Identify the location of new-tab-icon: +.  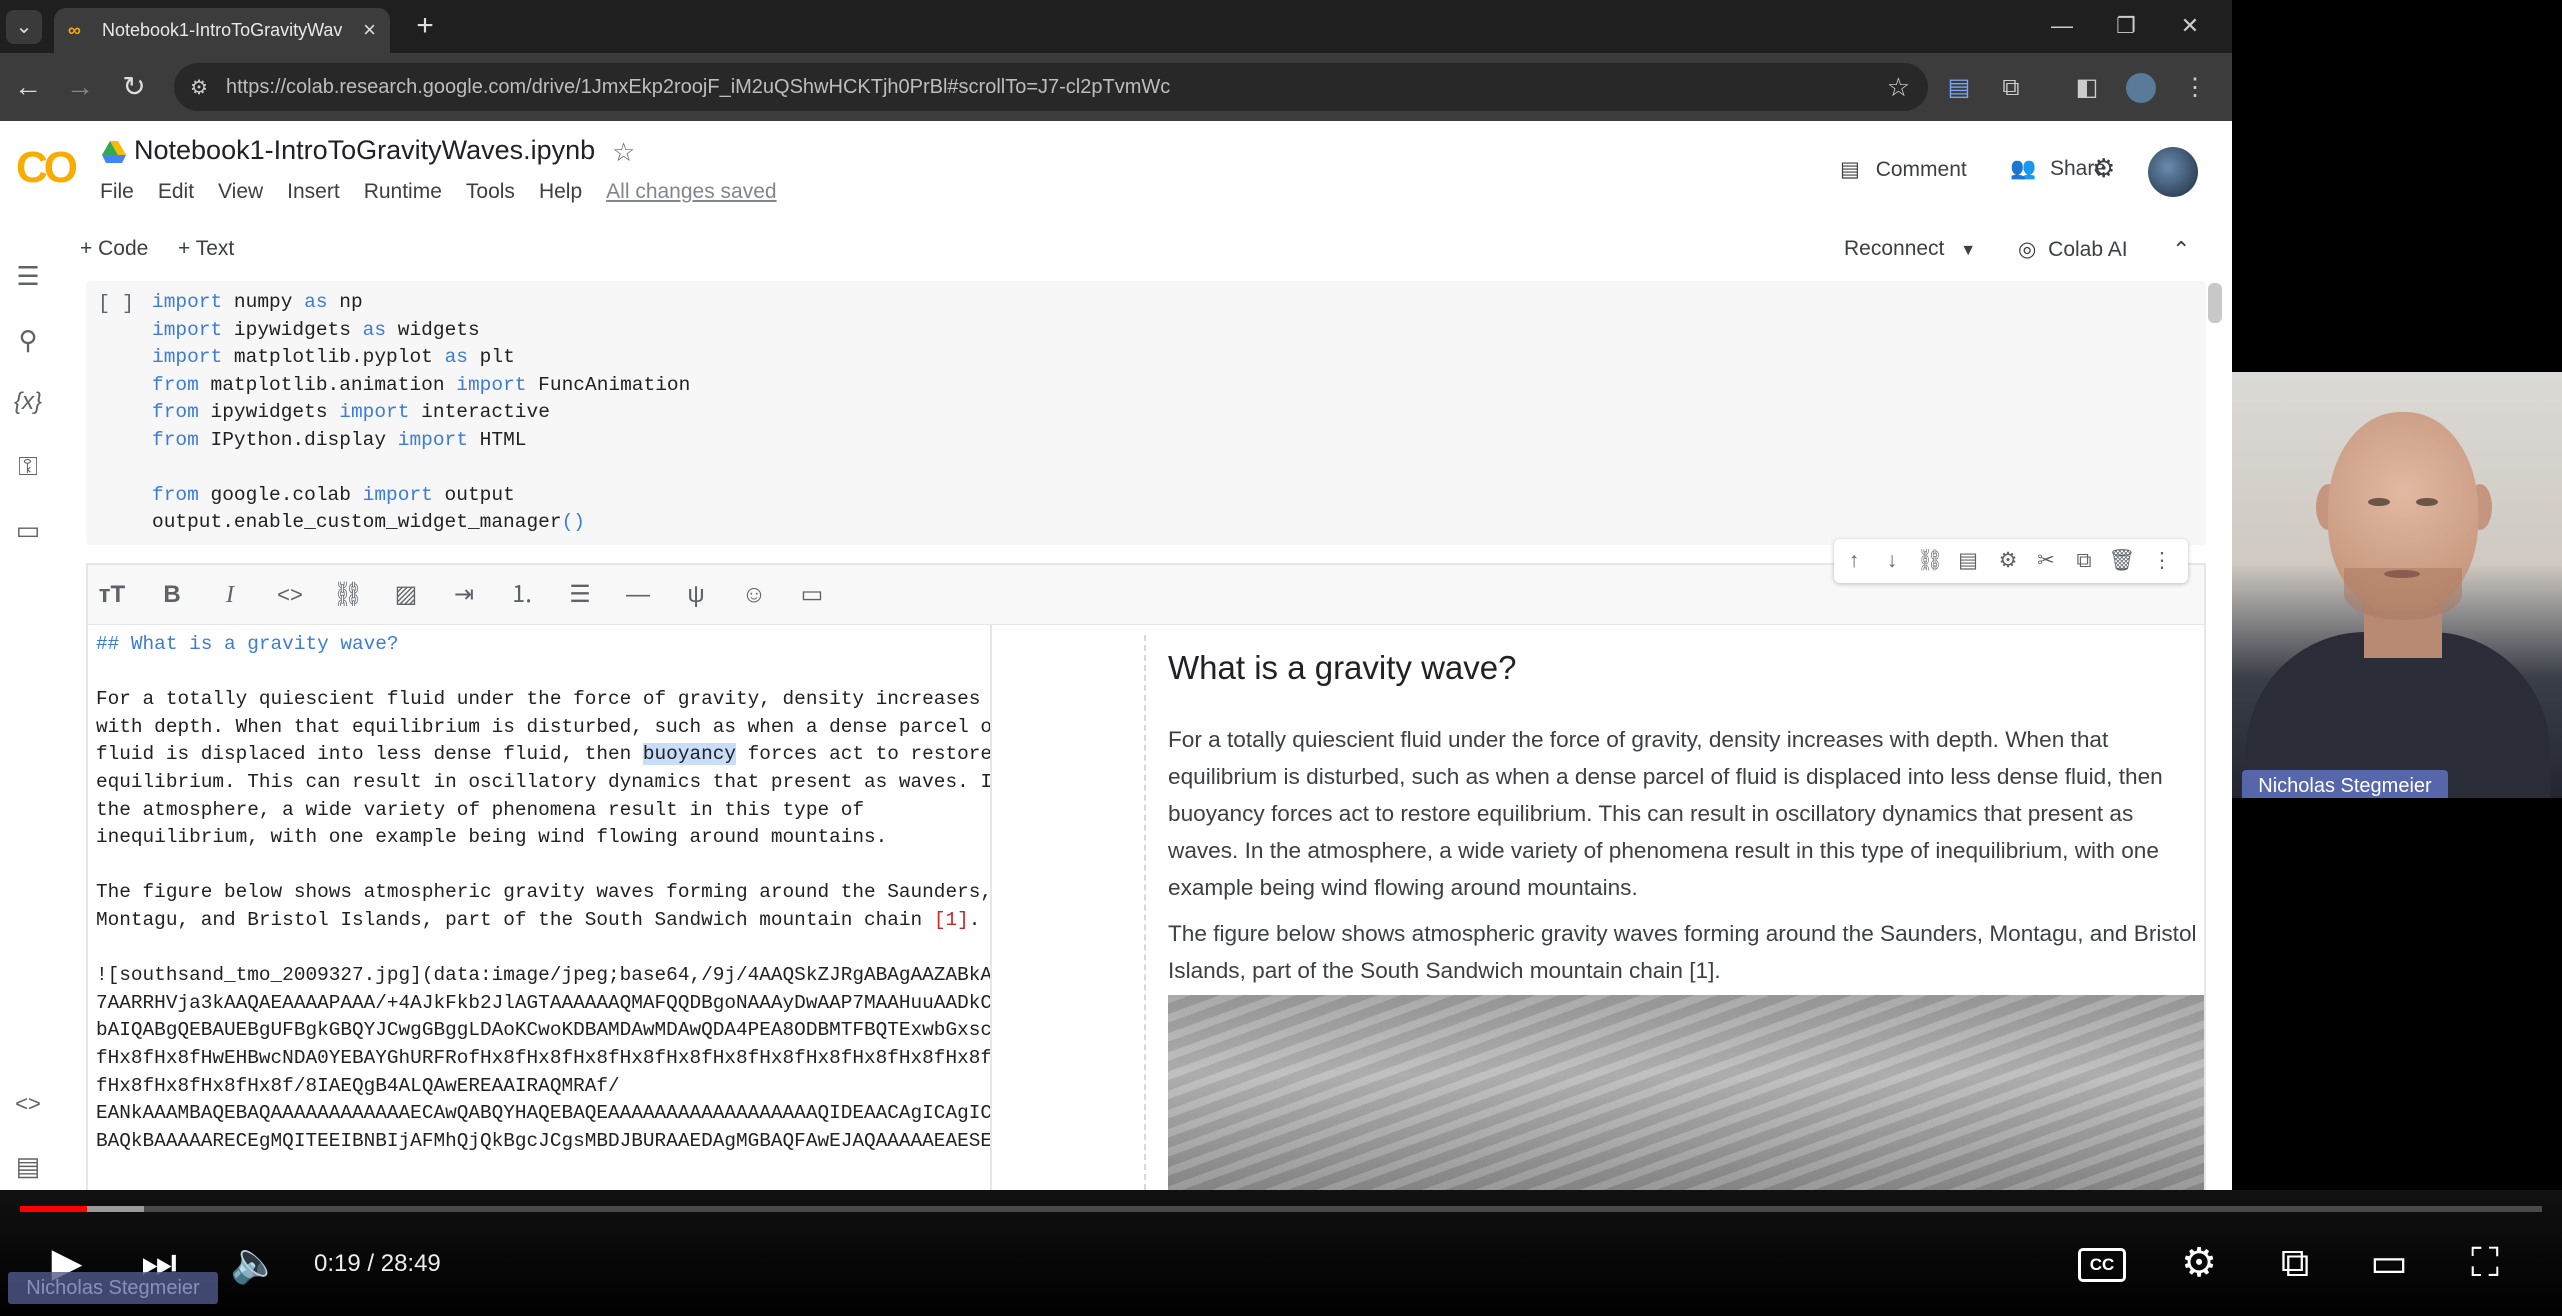
(425, 26).